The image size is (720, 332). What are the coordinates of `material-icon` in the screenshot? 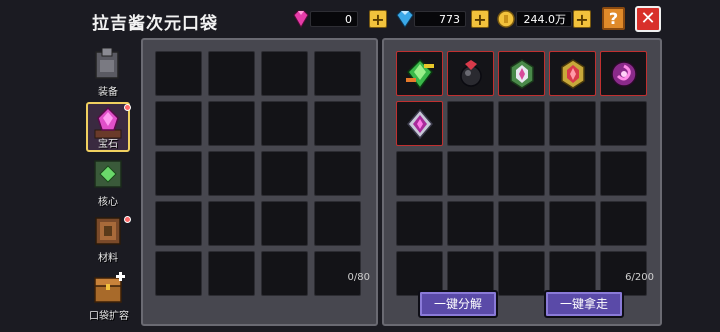 It's located at (108, 231).